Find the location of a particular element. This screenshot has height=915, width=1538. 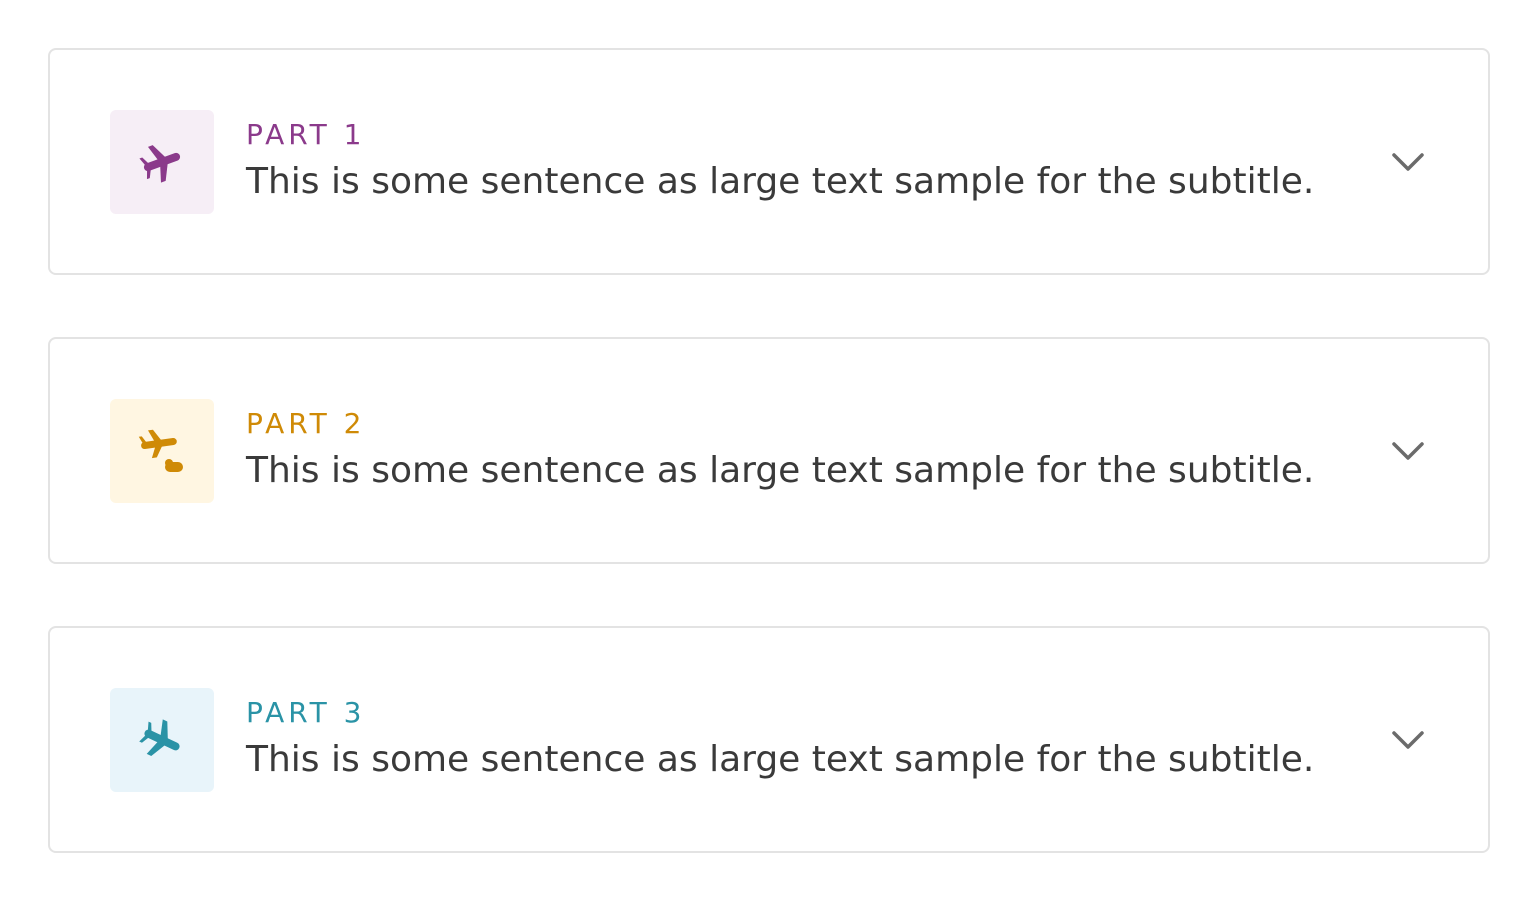

airplane-landing-icon is located at coordinates (159, 737).